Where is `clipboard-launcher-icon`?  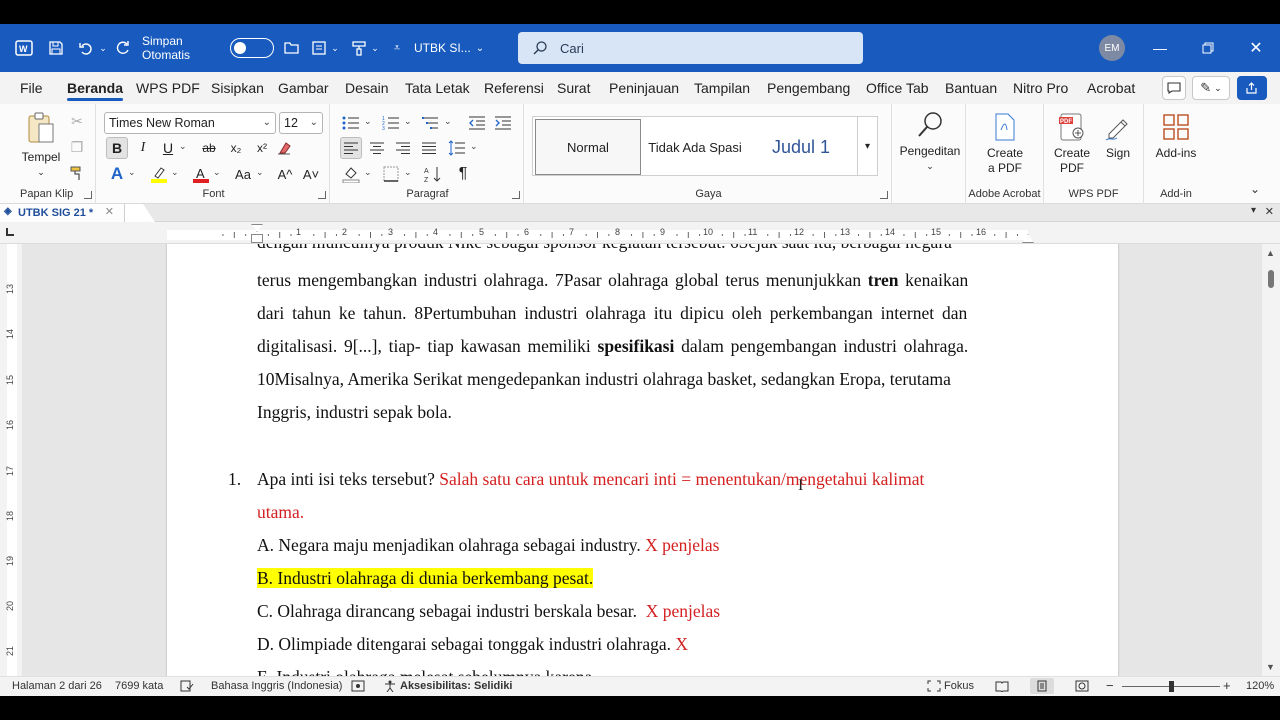 clipboard-launcher-icon is located at coordinates (88, 195).